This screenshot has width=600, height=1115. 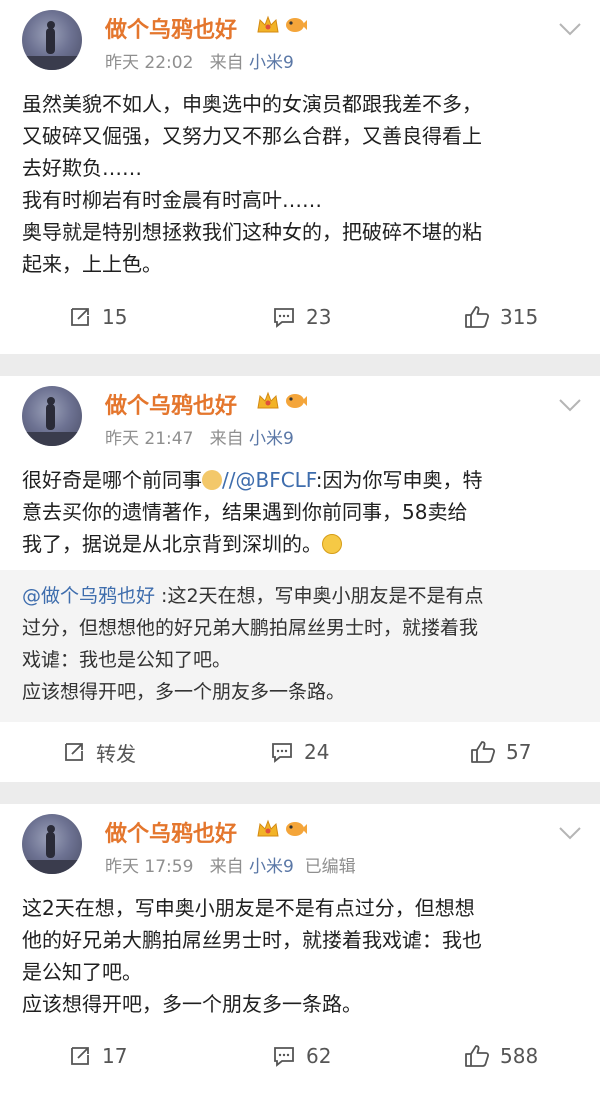 I want to click on quote-line: 过分，但想想他的好兄弟大鹏拍屌丝男士时，就搂着我, so click(x=250, y=628).